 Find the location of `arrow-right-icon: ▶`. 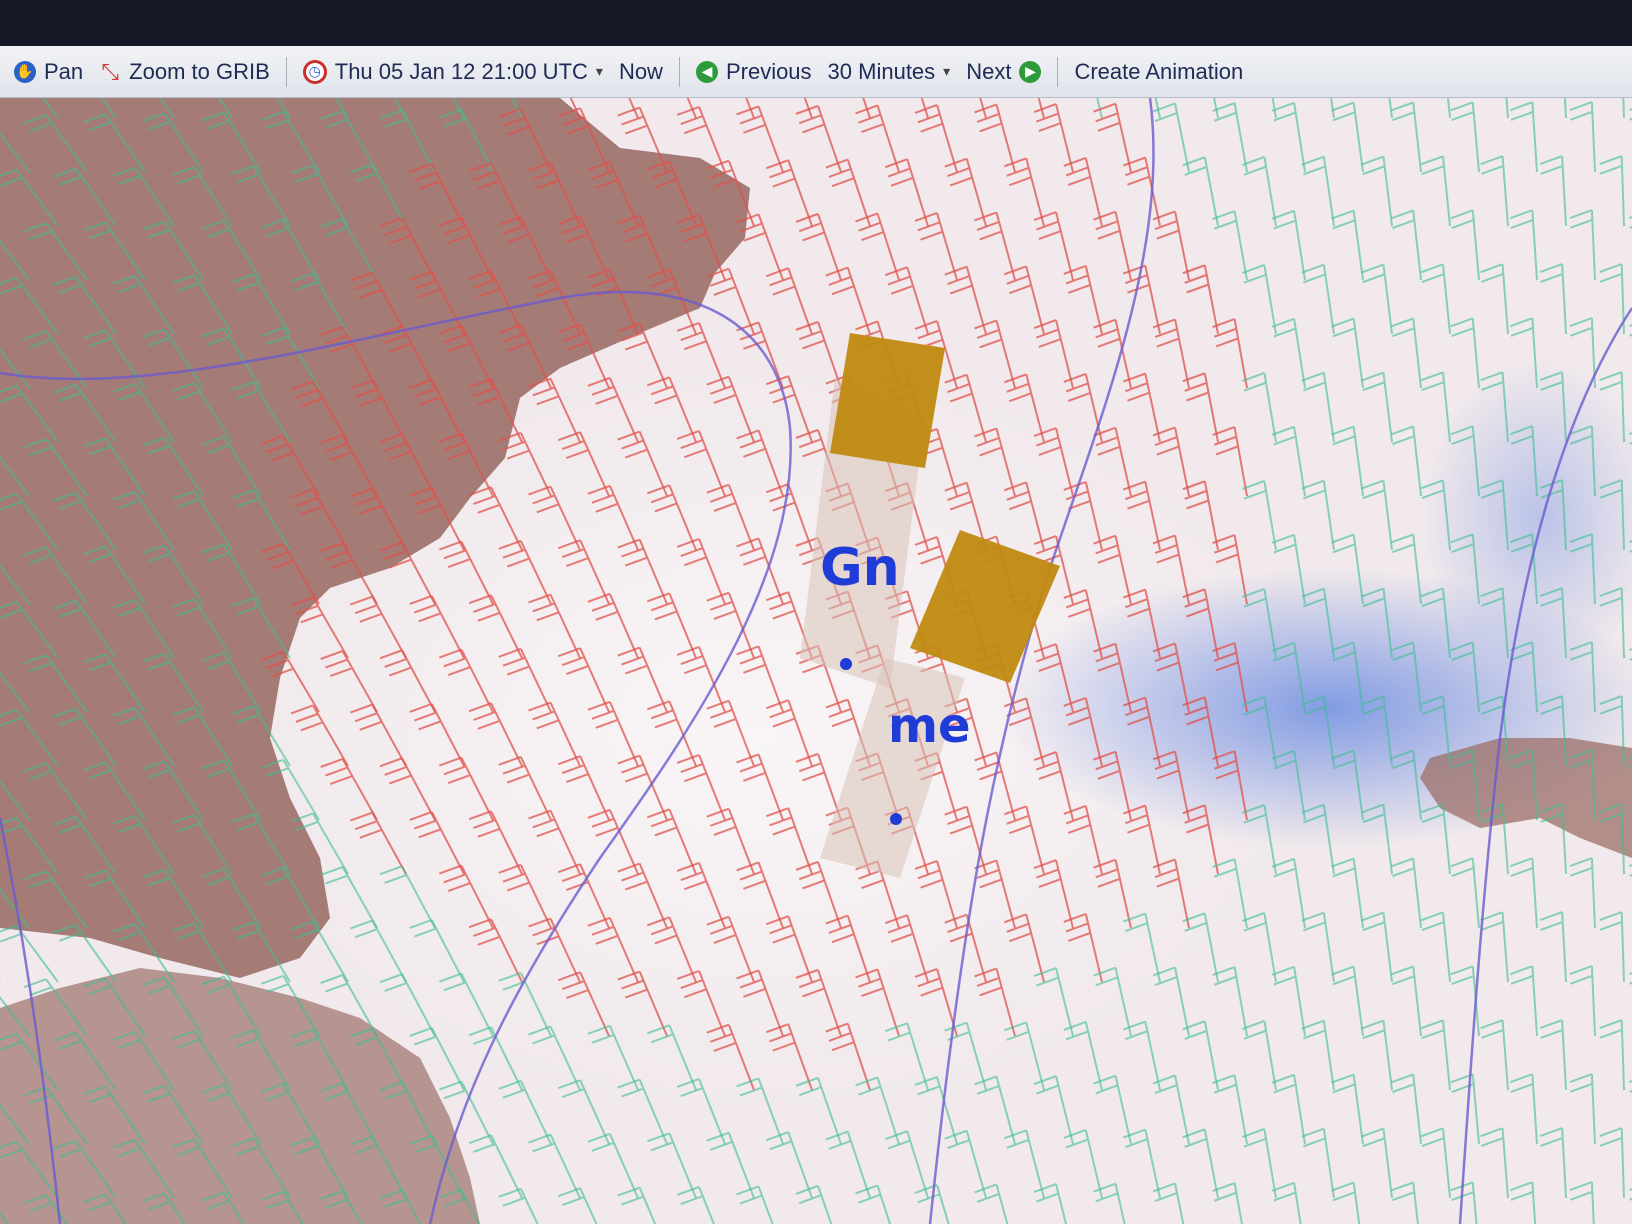

arrow-right-icon: ▶ is located at coordinates (1030, 71).